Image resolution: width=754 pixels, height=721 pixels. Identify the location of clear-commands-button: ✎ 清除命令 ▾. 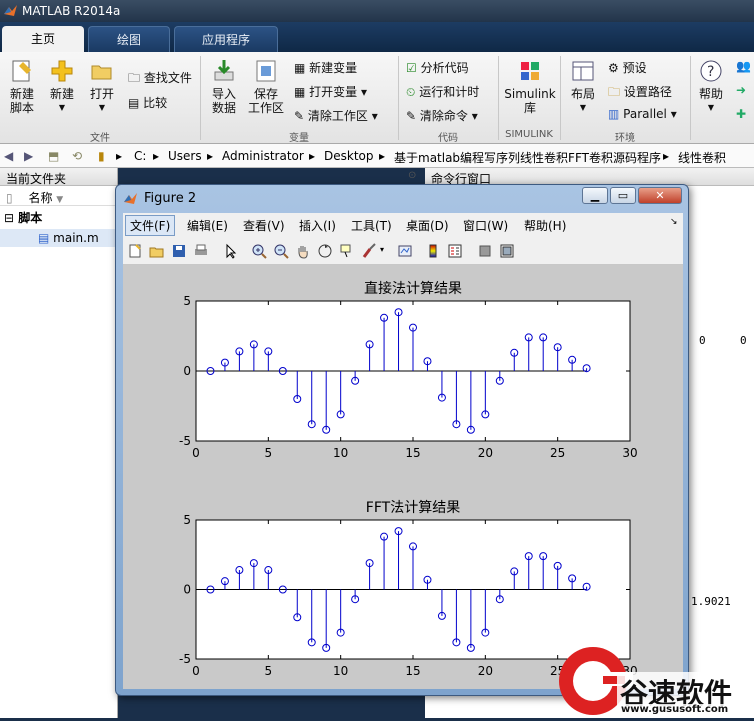
(442, 115).